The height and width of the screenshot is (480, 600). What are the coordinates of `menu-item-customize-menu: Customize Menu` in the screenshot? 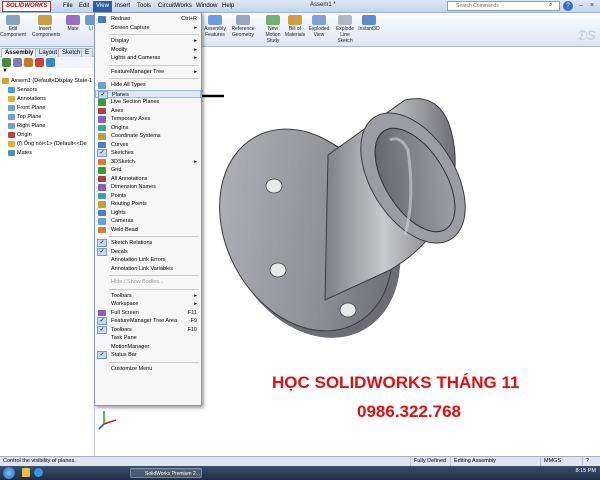 It's located at (148, 369).